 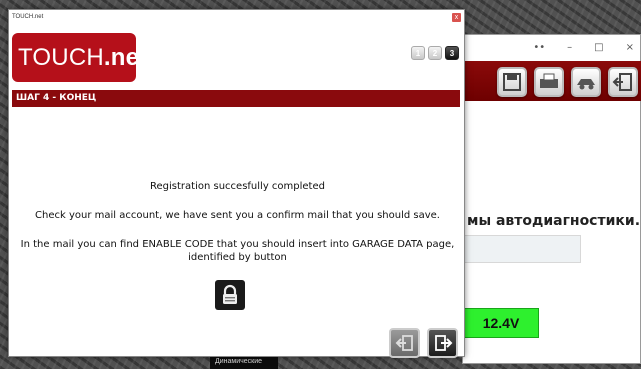 What do you see at coordinates (237, 257) in the screenshot?
I see `identified-by-text: identified by button` at bounding box center [237, 257].